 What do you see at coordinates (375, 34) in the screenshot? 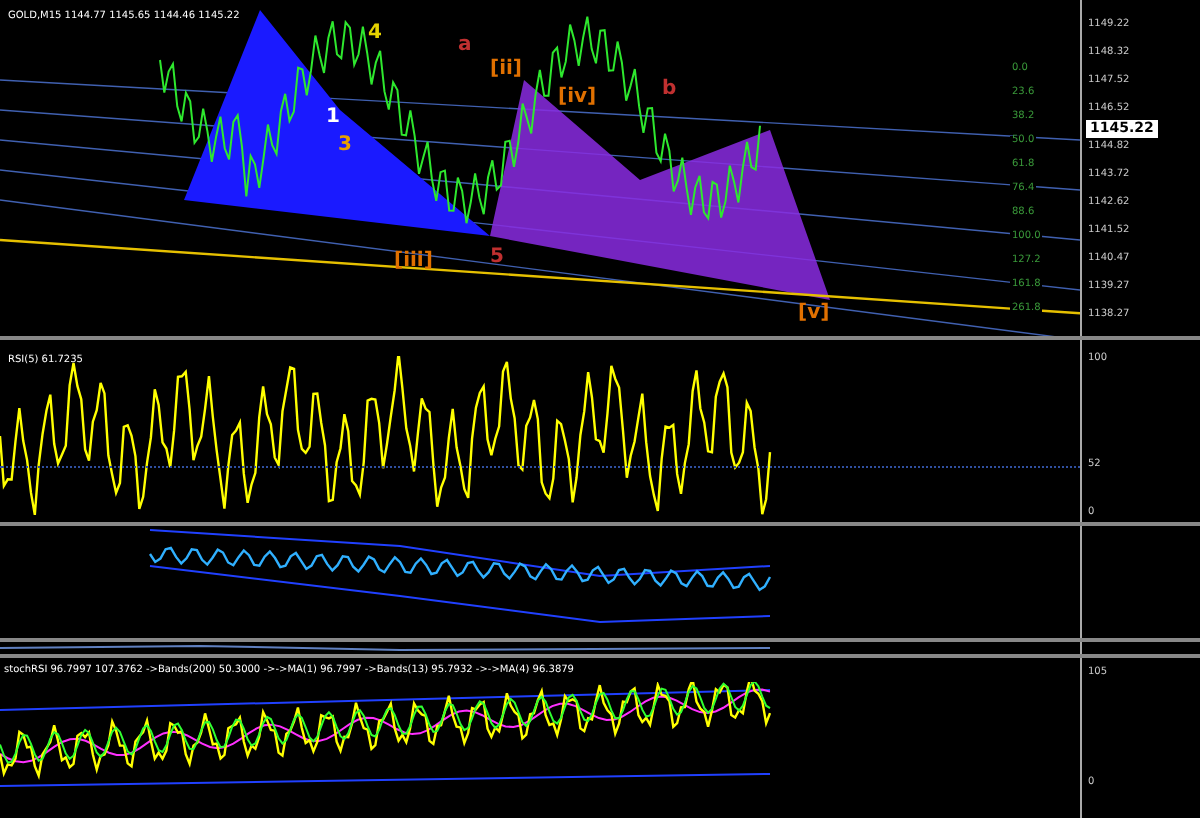
I see `wave-label: 4` at bounding box center [375, 34].